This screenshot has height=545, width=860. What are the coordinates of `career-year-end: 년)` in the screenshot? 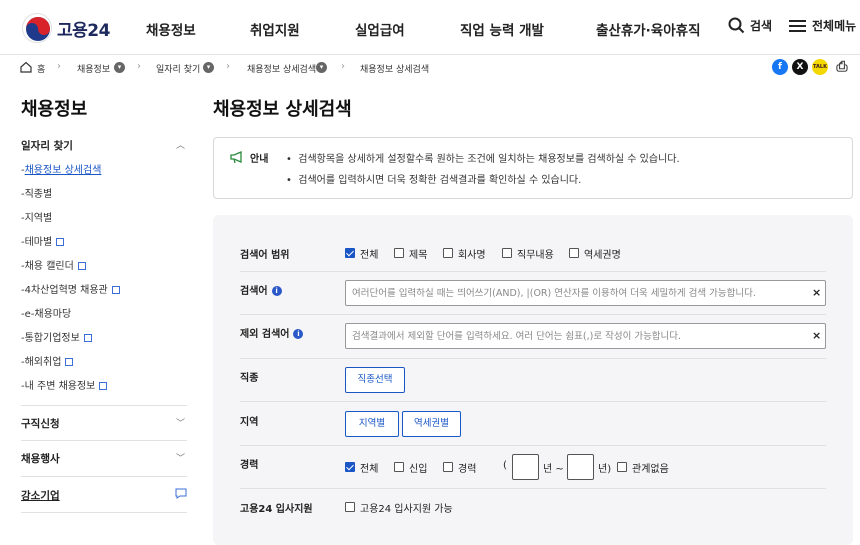 It's located at (605, 469).